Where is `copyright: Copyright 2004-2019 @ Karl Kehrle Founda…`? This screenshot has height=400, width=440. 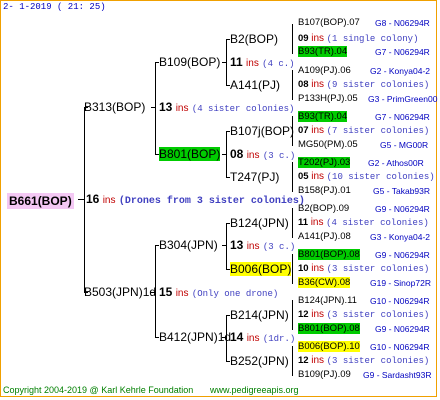
copyright: Copyright 2004-2019 @ Karl Kehrle Founda… is located at coordinates (98, 390).